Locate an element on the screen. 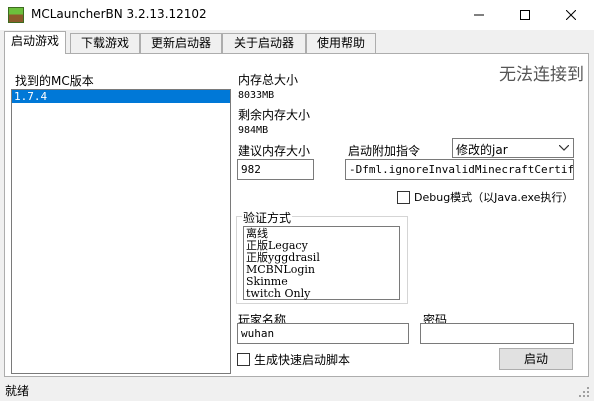 This screenshot has height=401, width=594. maximize-button is located at coordinates (525, 15).